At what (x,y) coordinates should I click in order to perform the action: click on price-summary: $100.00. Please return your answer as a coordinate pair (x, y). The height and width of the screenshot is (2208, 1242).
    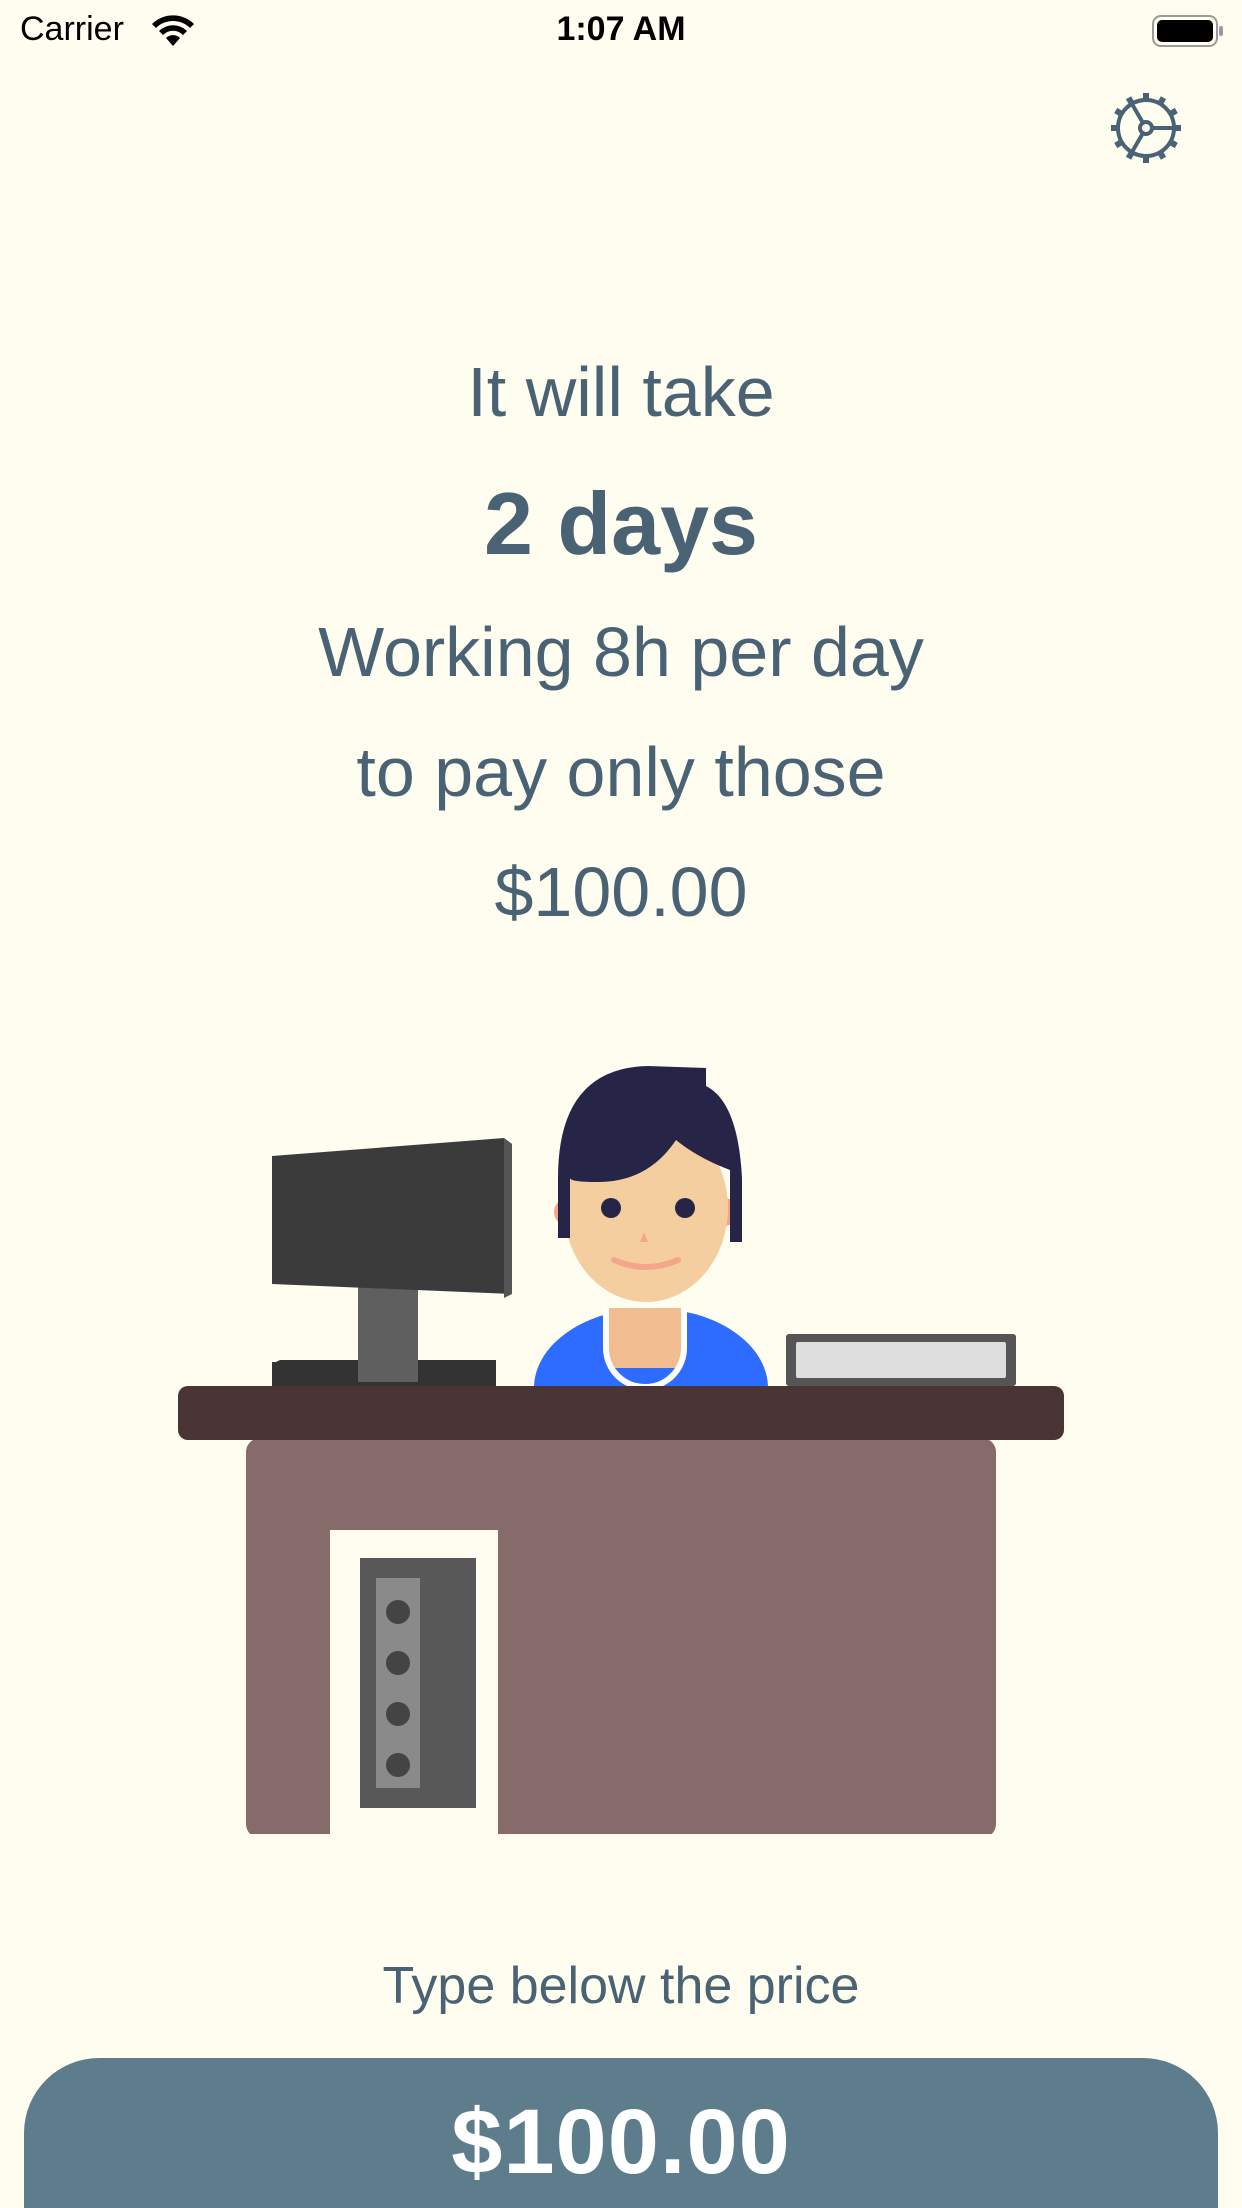
    Looking at the image, I should click on (621, 892).